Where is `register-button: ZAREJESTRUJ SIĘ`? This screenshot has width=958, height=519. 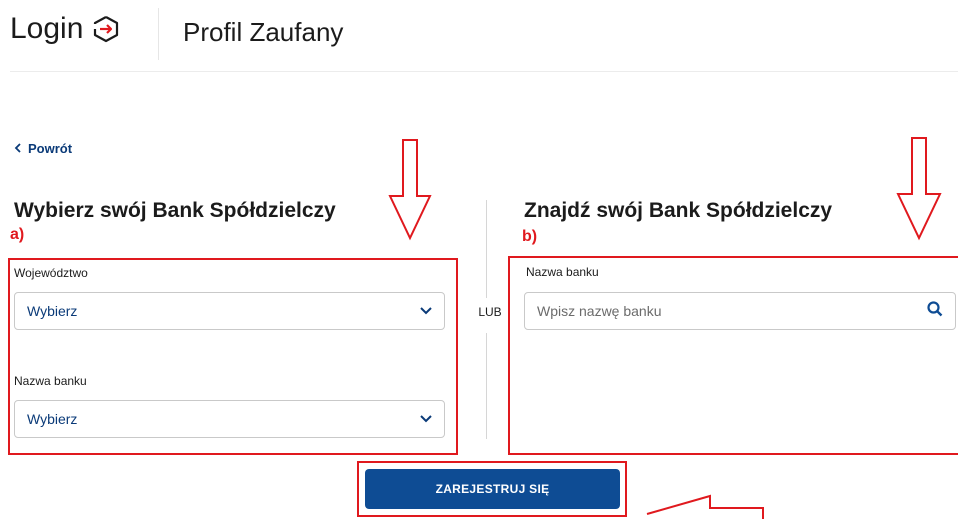
register-button: ZAREJESTRUJ SIĘ is located at coordinates (492, 489).